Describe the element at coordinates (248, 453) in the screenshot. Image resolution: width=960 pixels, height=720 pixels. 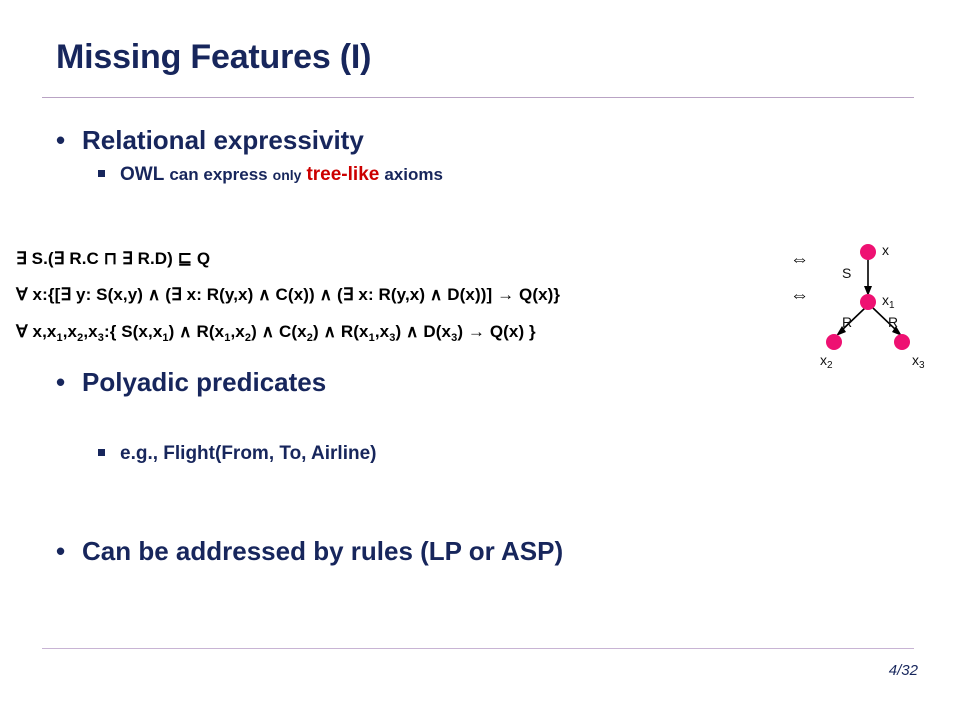
I see `subbullet-label: e.g., Flight(From, To, Airline)` at that location.